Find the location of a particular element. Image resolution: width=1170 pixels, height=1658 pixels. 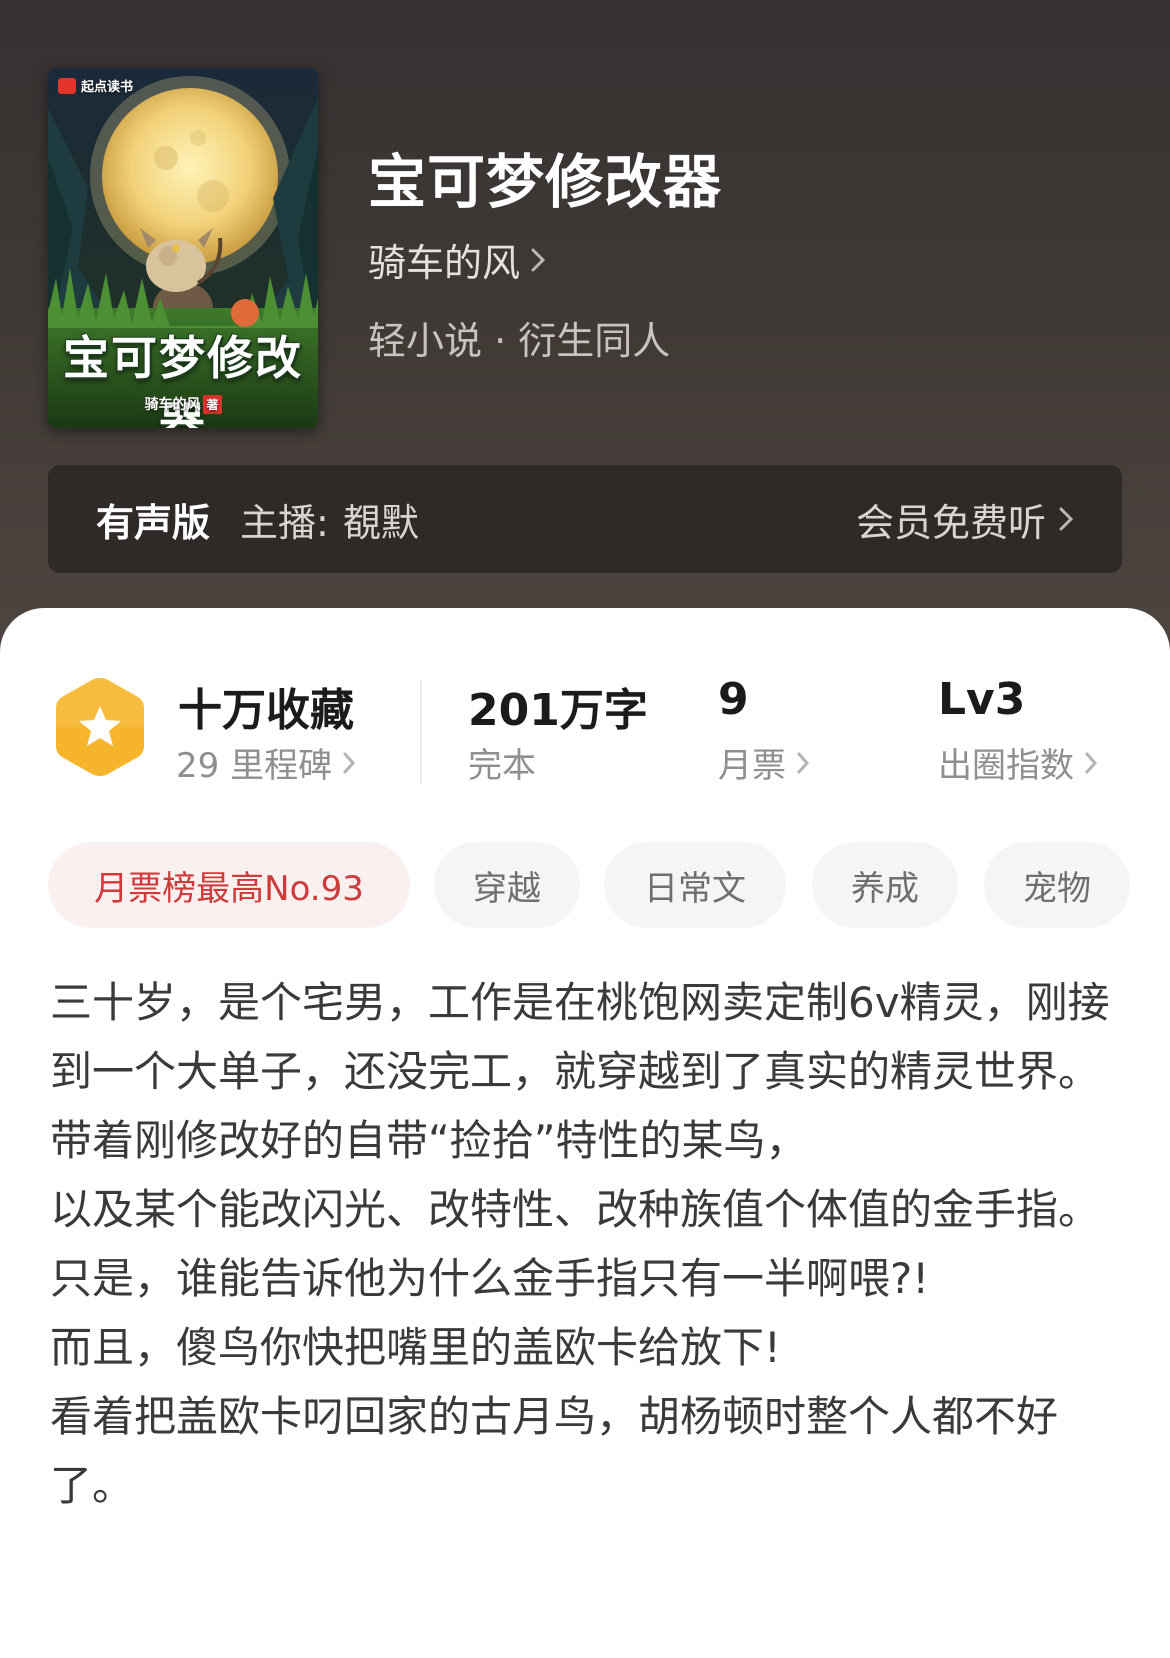

audio-host-name: 覩默 is located at coordinates (380, 522).